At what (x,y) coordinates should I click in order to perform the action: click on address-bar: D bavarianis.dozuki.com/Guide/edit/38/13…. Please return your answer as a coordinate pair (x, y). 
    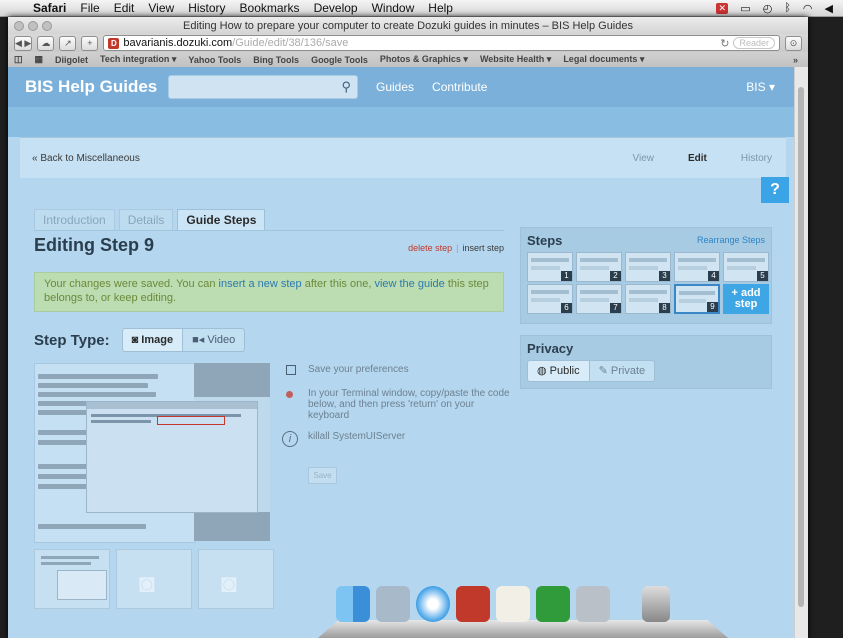
    Looking at the image, I should click on (441, 43).